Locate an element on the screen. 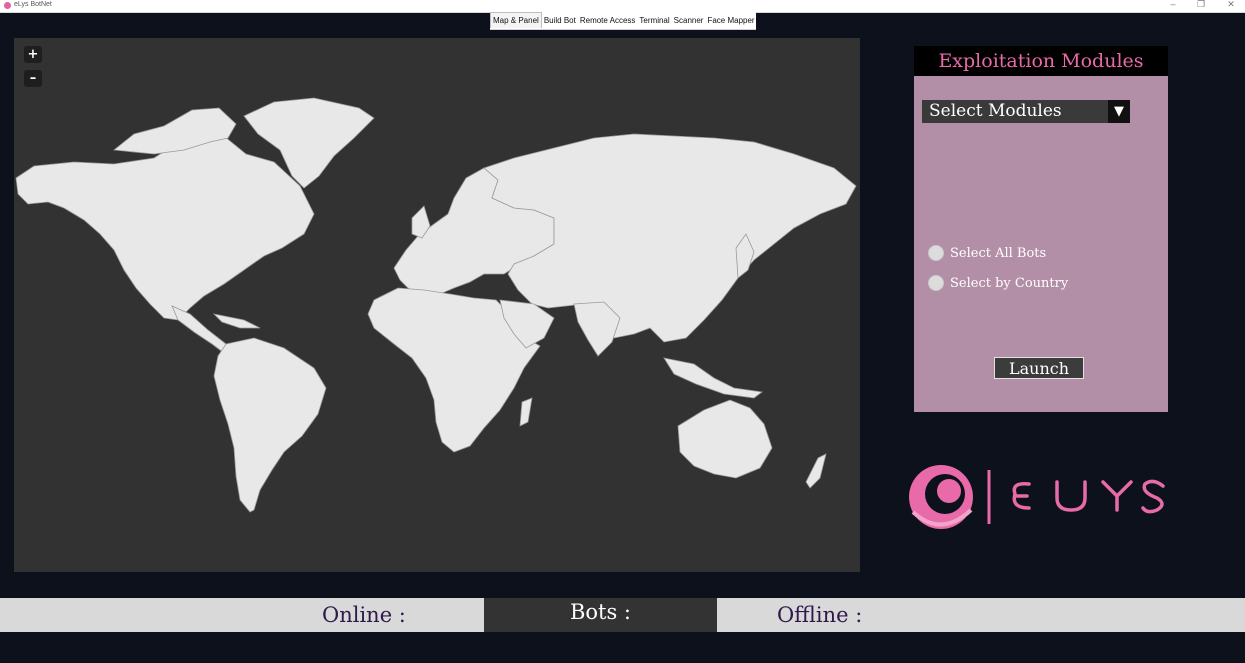 The image size is (1245, 663). select-by-country-option: Select by Country is located at coordinates (998, 283).